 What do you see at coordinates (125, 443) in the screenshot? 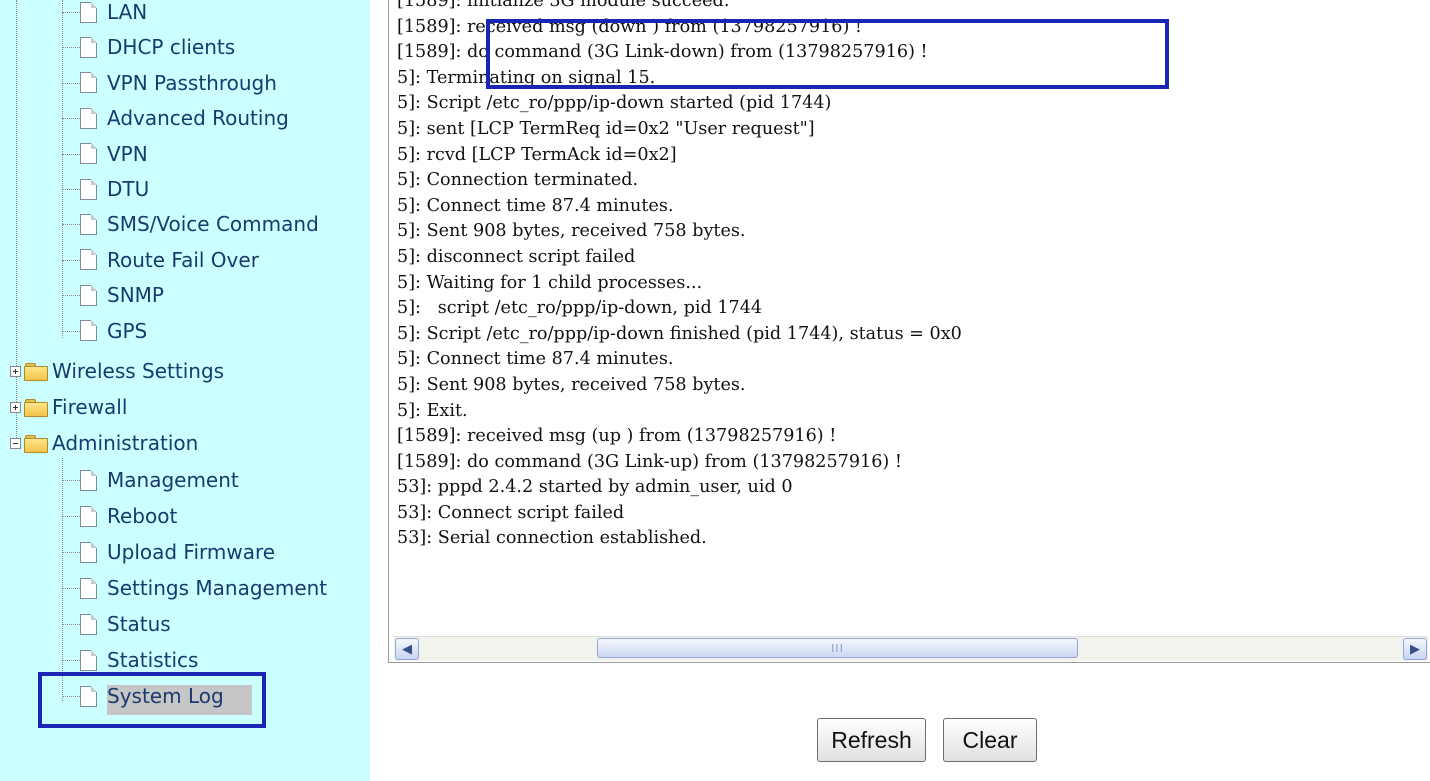
I see `sidebar-folder-label: Administration` at bounding box center [125, 443].